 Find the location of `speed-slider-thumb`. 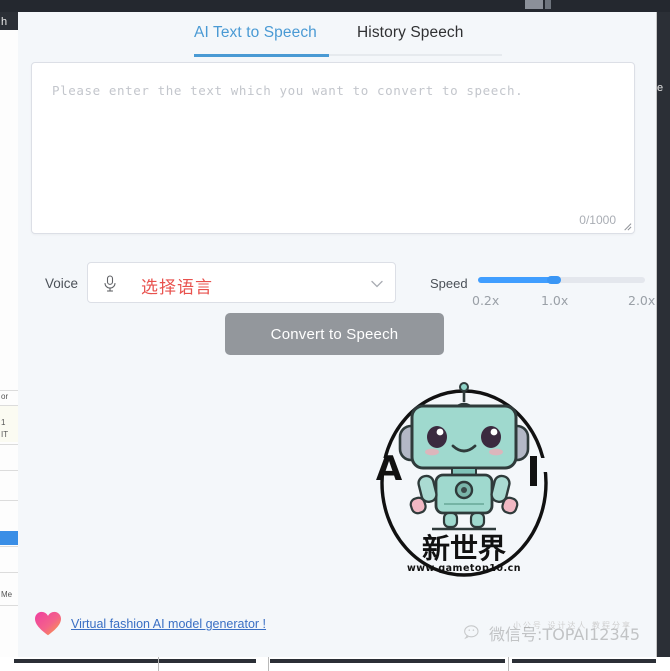

speed-slider-thumb is located at coordinates (554, 280).